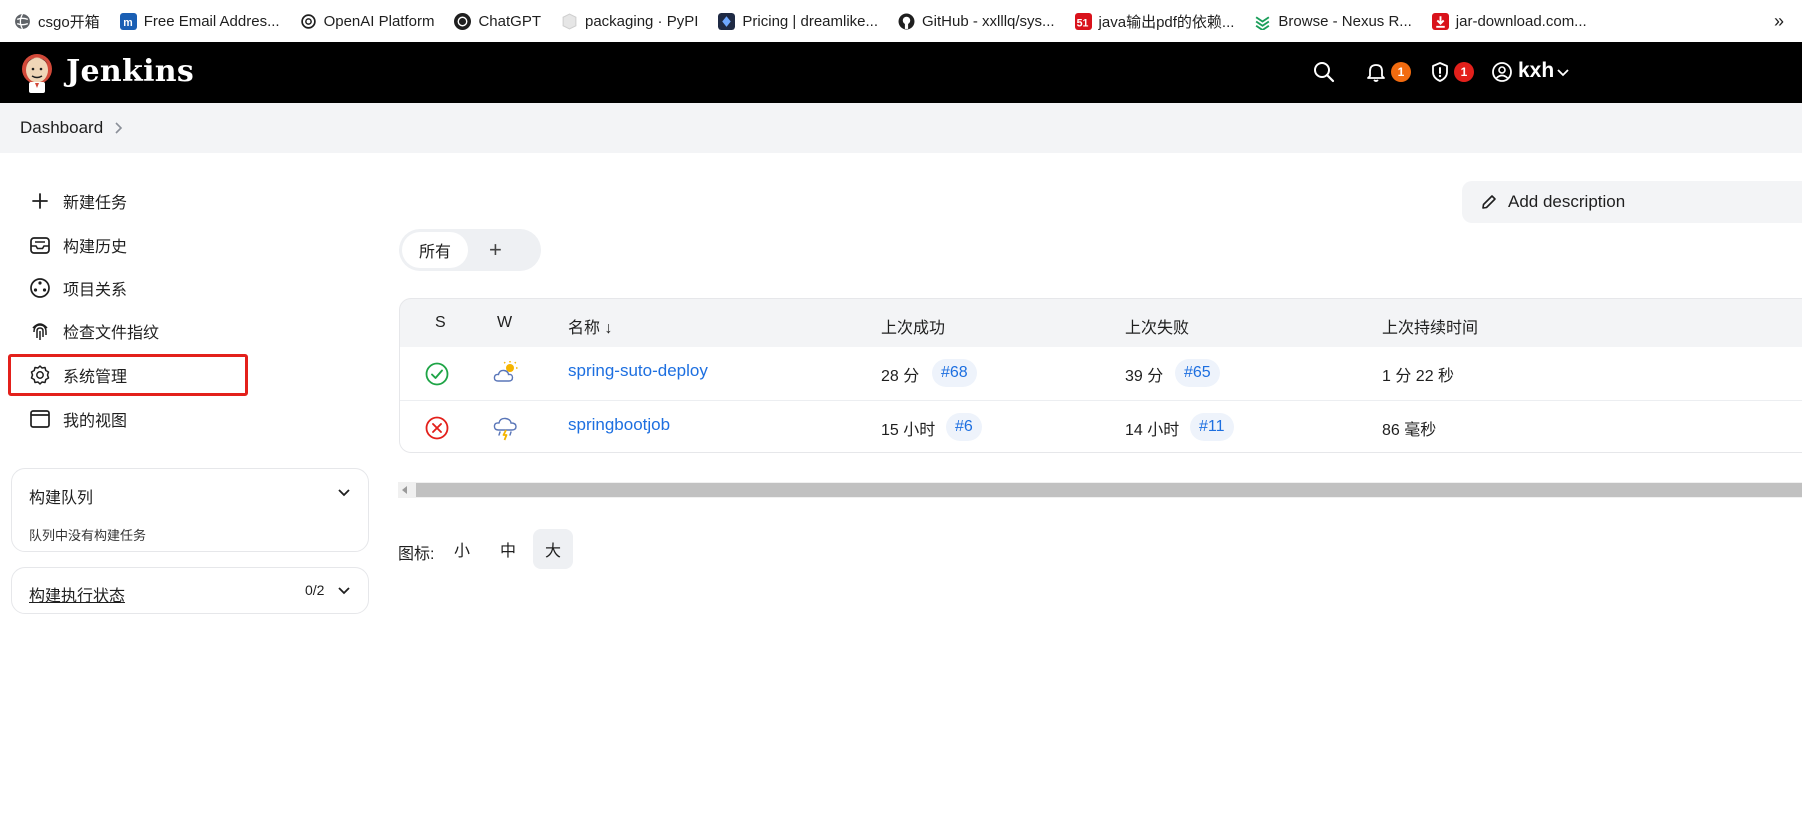 This screenshot has height=820, width=1802. I want to click on jenkins-header: Jenkins 1 1 kxh, so click(901, 72).